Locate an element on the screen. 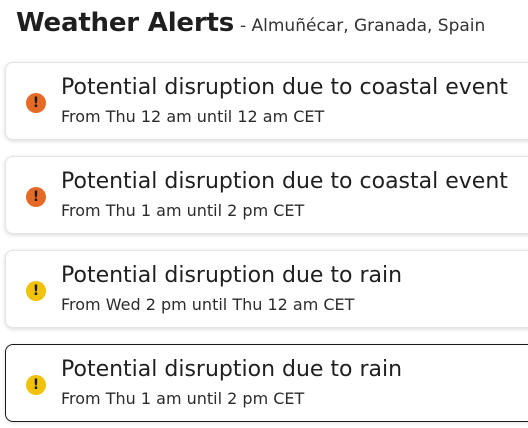 The image size is (528, 428). page-title: Weather Alerts is located at coordinates (125, 23).